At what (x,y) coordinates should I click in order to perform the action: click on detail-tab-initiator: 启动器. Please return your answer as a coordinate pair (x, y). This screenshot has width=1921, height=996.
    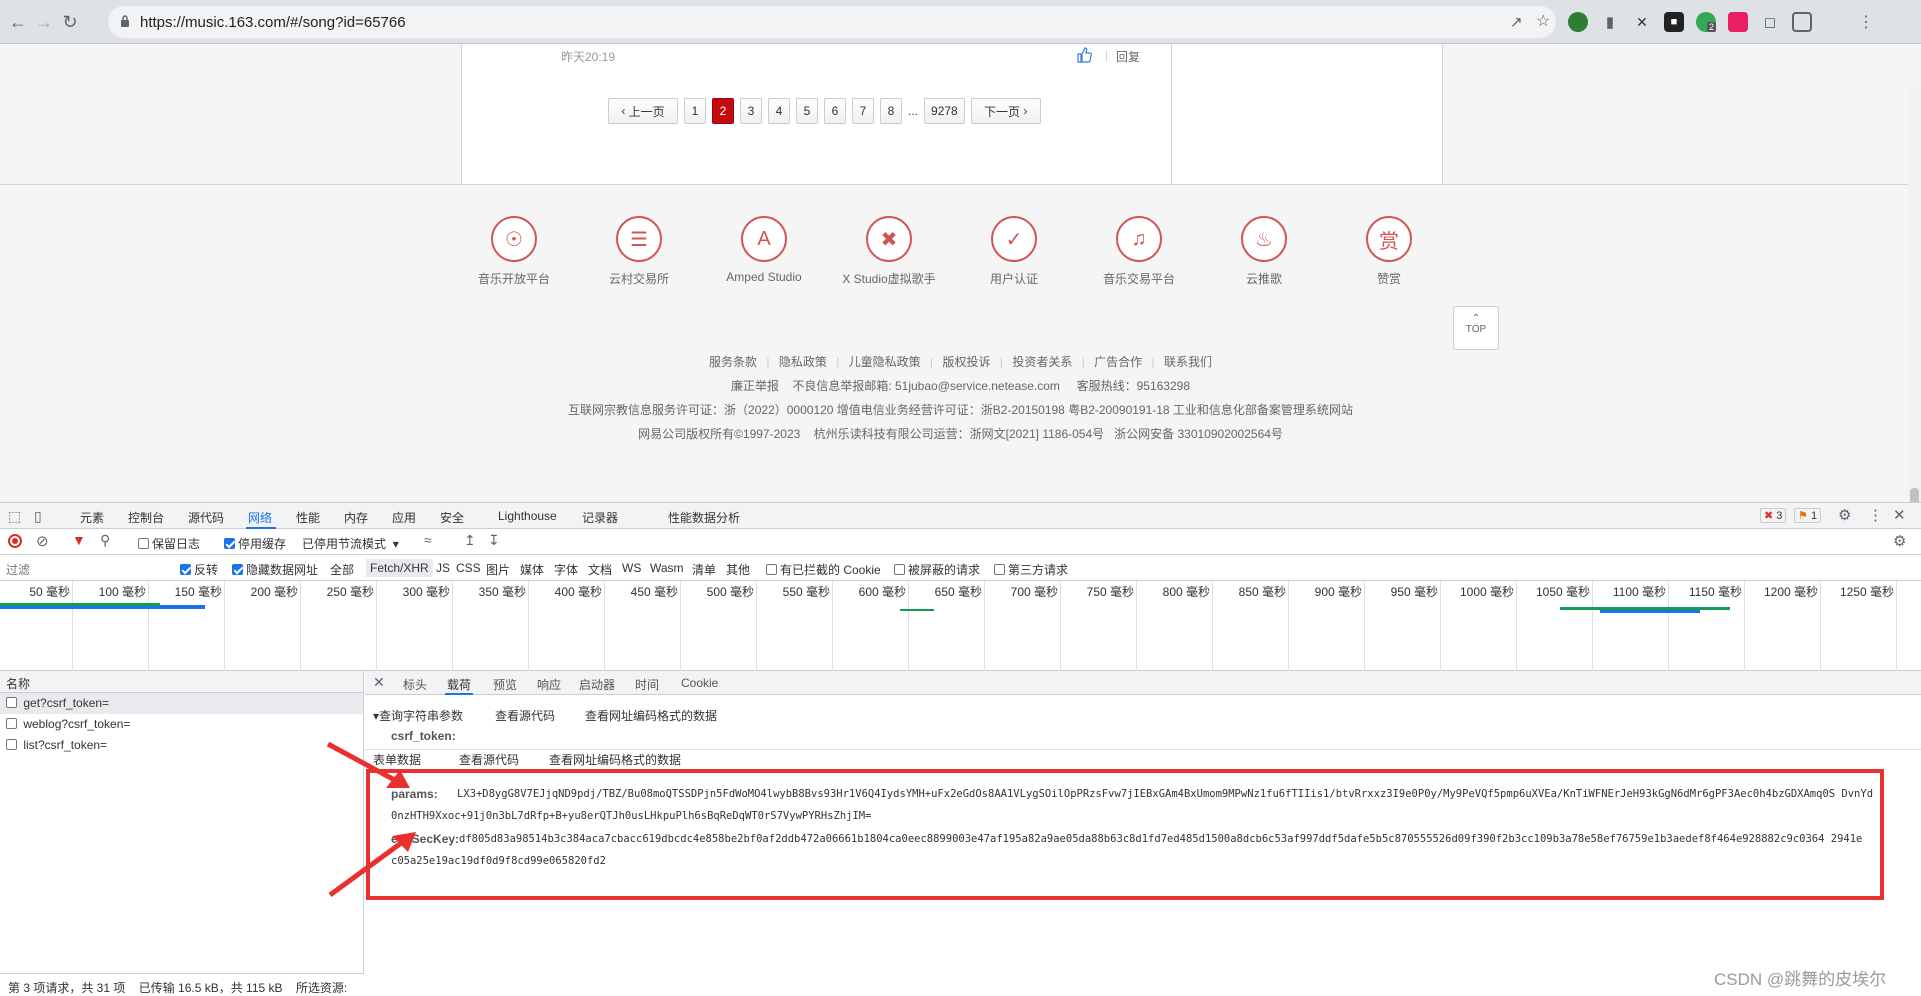
    Looking at the image, I should click on (597, 684).